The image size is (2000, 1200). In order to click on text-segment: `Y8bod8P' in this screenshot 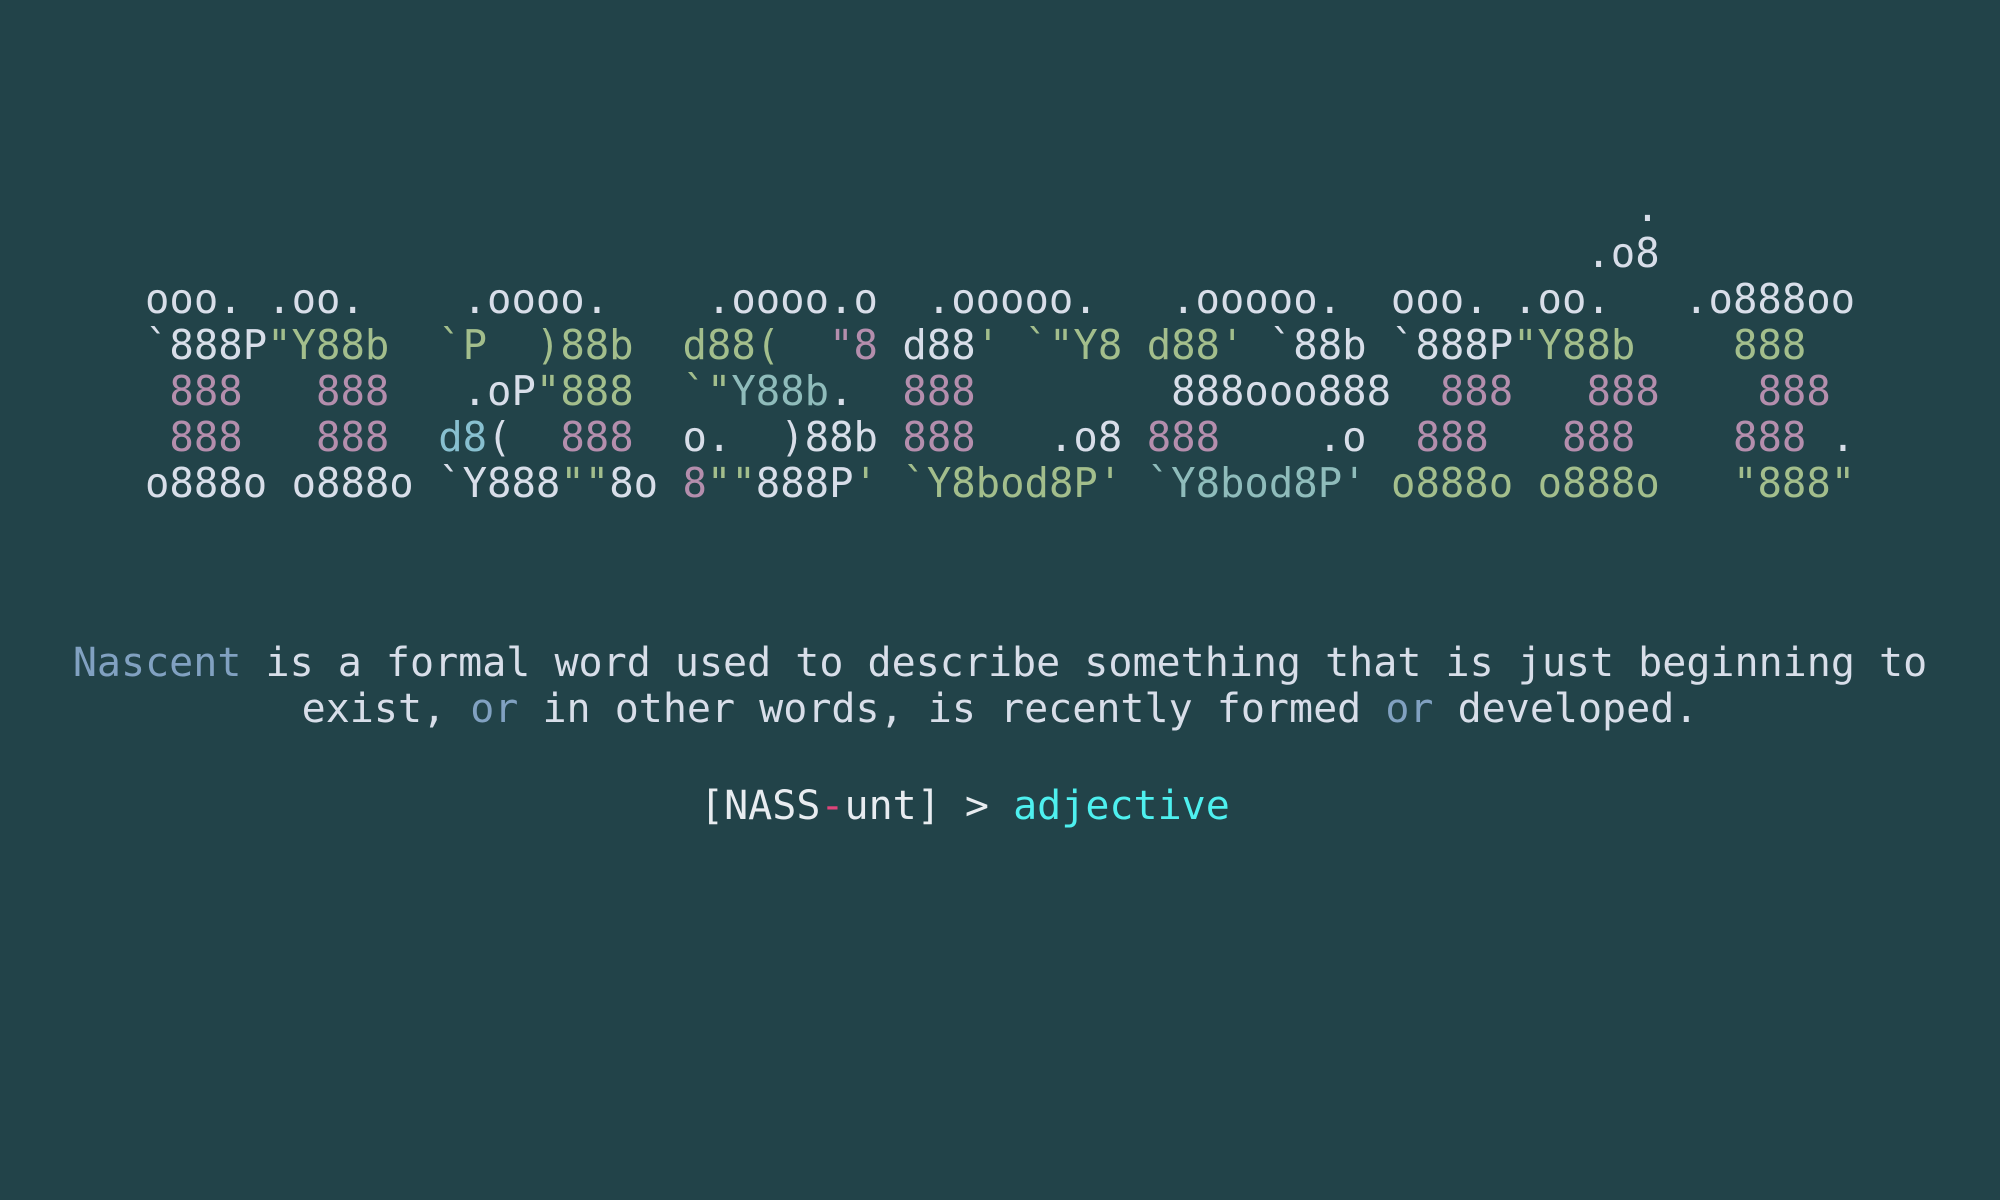, I will do `click(1269, 483)`.